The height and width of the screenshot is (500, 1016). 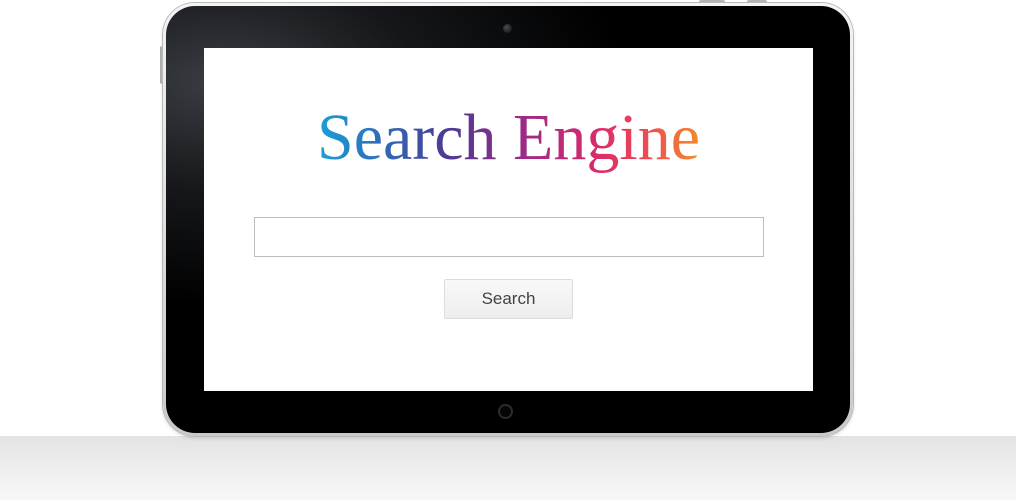 I want to click on search-button: Search, so click(x=508, y=299).